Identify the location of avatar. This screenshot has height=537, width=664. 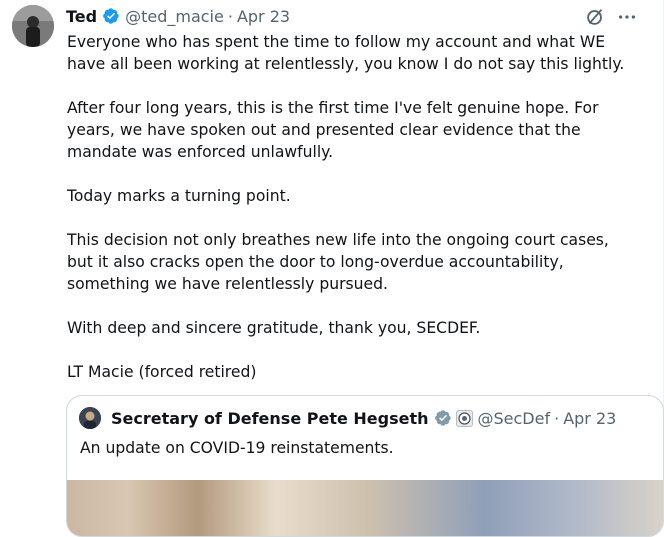
(33, 26).